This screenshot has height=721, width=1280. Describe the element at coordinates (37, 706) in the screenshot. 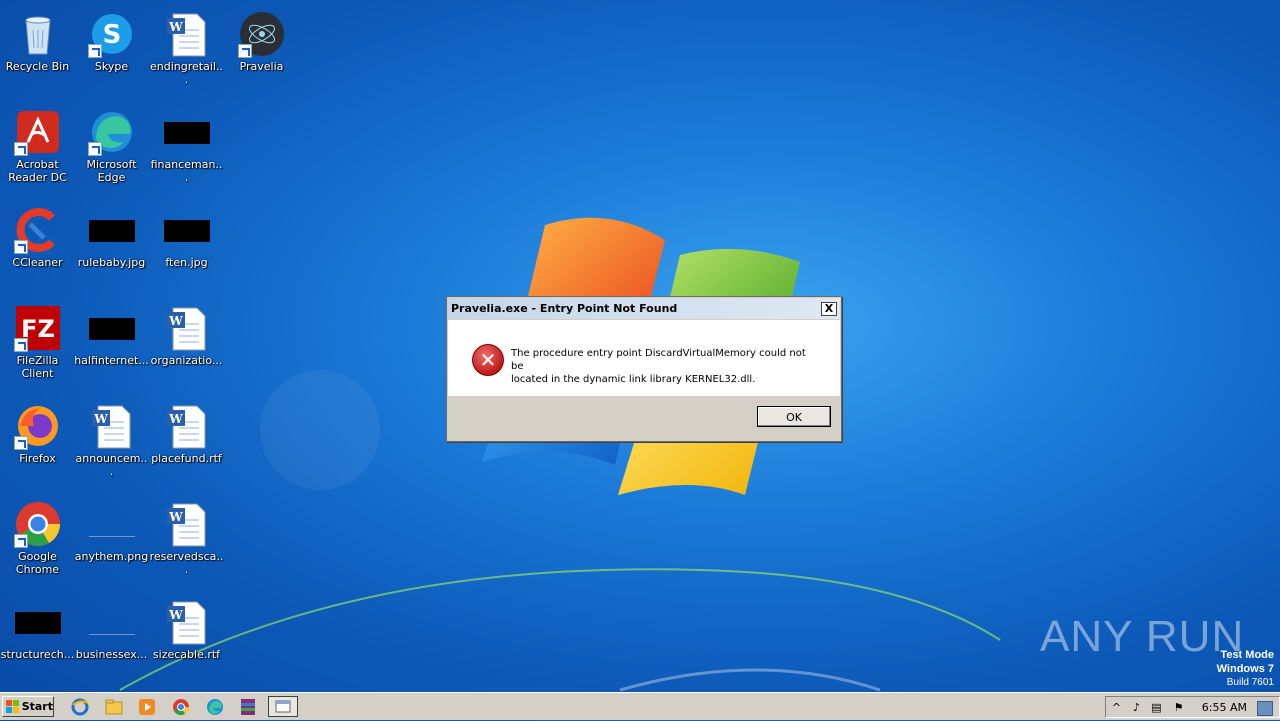

I see `start-label: Start` at that location.